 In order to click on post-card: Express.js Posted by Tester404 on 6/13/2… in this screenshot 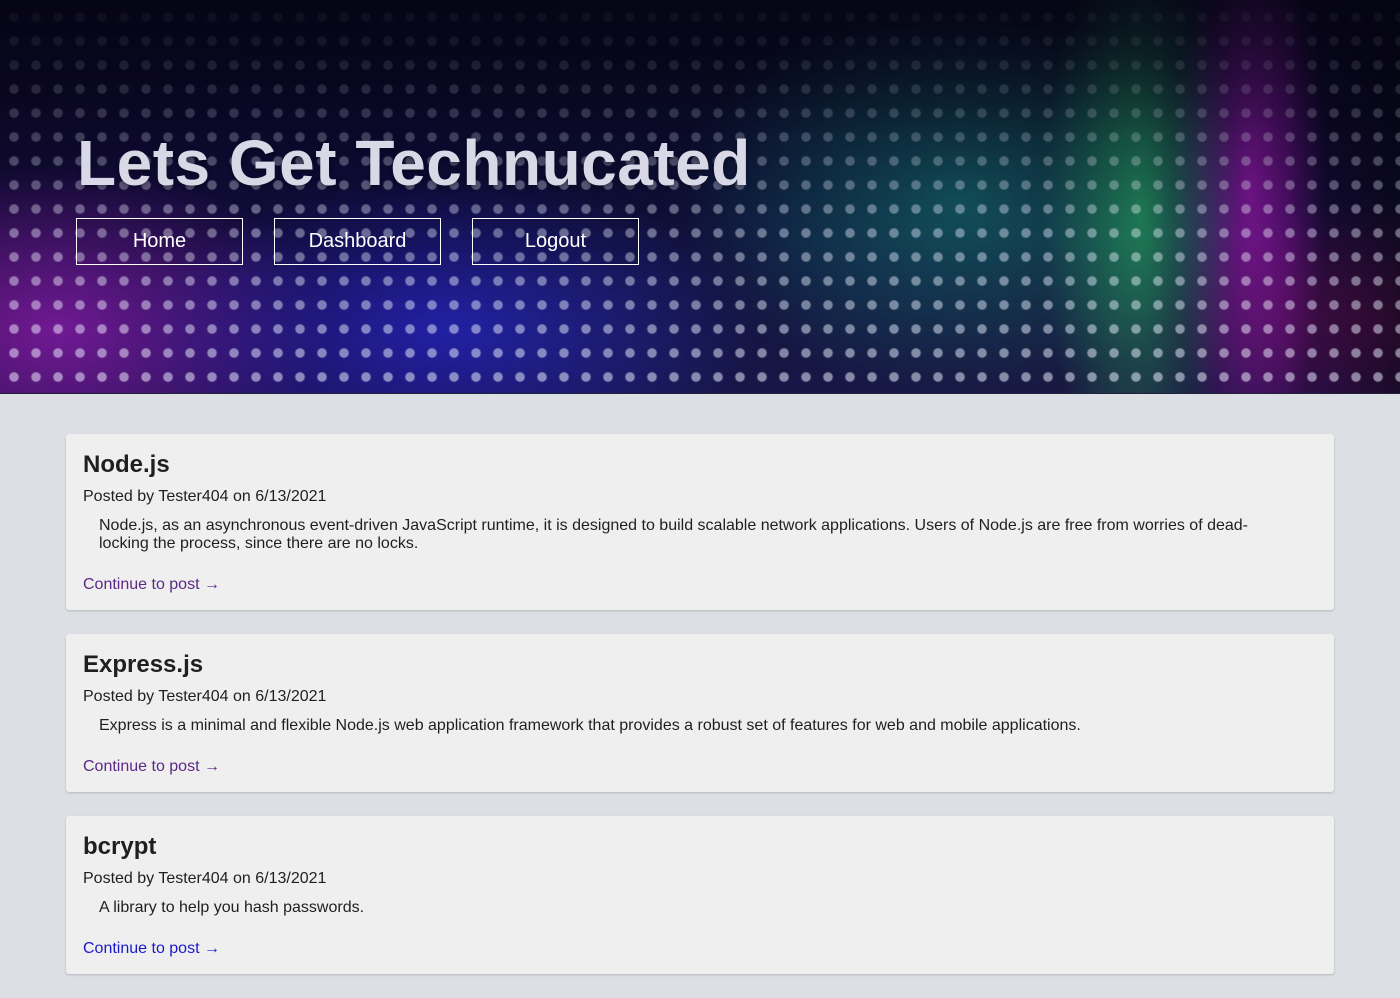, I will do `click(700, 713)`.